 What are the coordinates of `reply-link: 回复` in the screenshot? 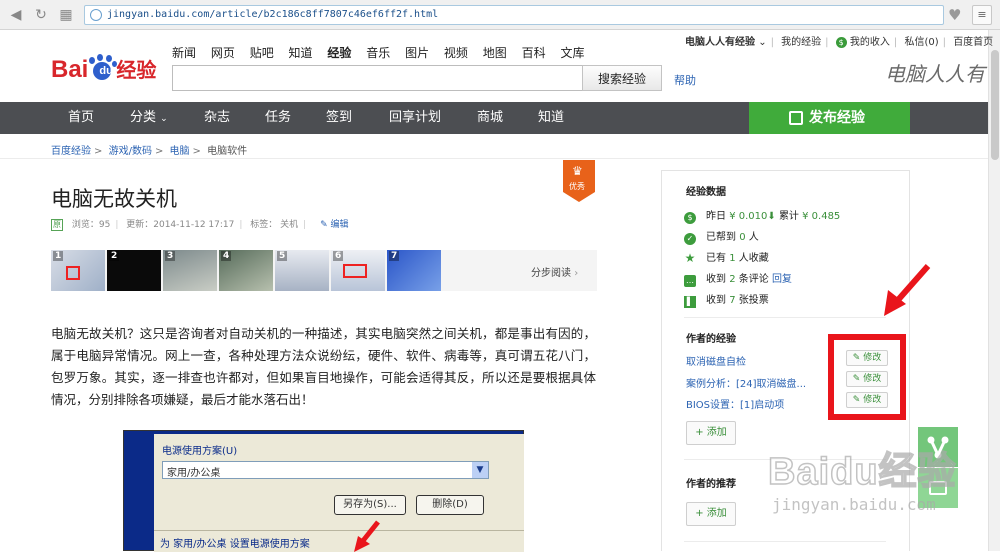 It's located at (782, 279).